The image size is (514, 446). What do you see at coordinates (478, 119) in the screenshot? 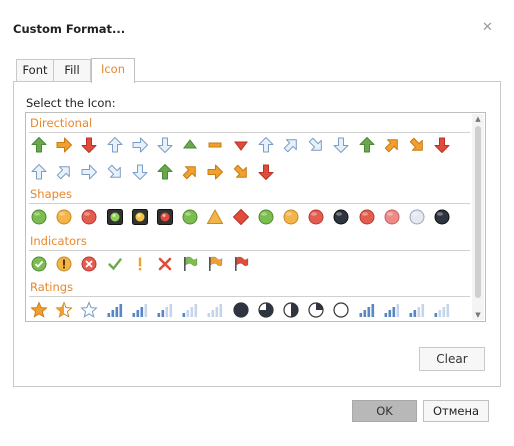
I see `scroll-up-icon: ▲` at bounding box center [478, 119].